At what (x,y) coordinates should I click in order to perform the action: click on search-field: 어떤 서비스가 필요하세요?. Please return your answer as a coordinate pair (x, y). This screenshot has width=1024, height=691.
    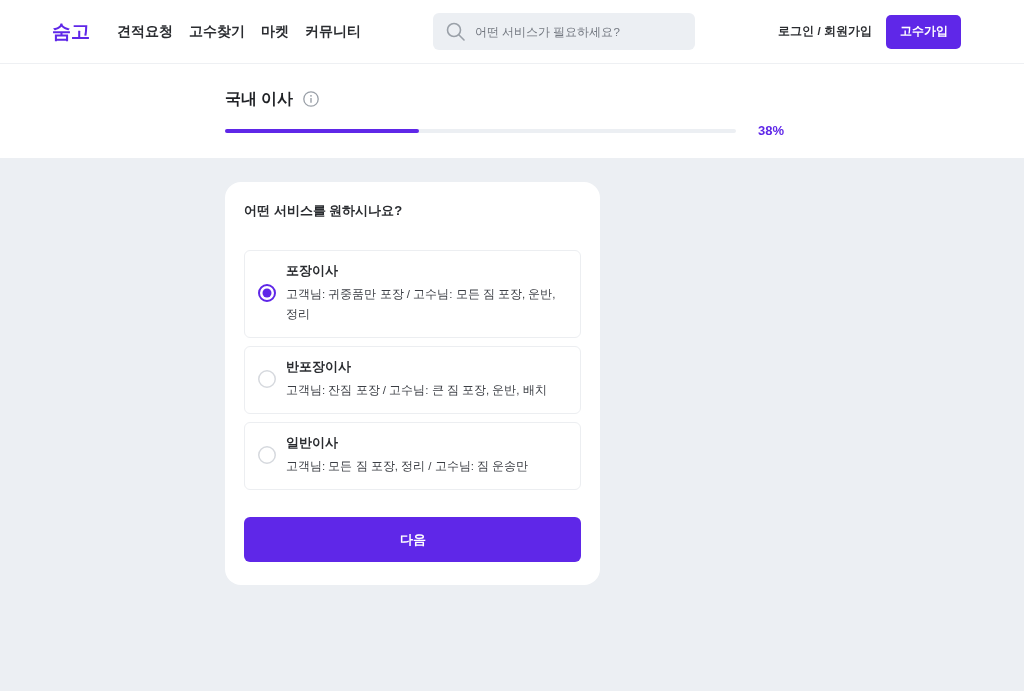
    Looking at the image, I should click on (564, 31).